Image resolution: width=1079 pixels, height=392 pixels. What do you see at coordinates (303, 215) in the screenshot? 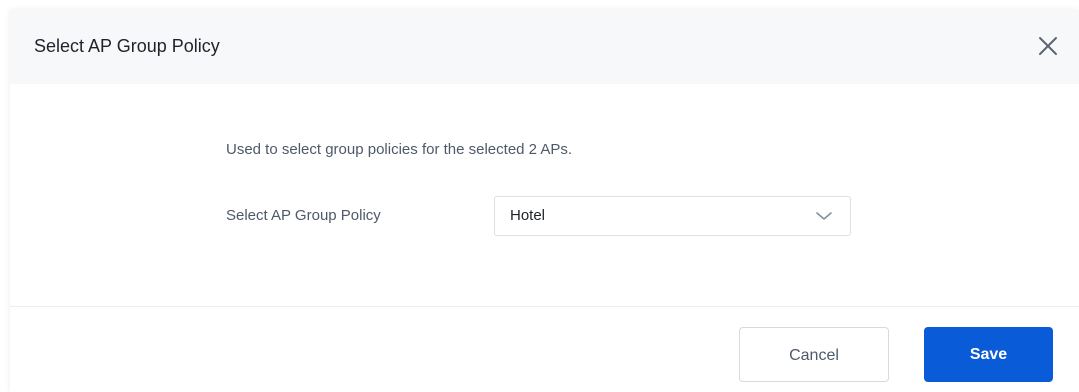
I see `group-policy-label: Select AP Group Policy` at bounding box center [303, 215].